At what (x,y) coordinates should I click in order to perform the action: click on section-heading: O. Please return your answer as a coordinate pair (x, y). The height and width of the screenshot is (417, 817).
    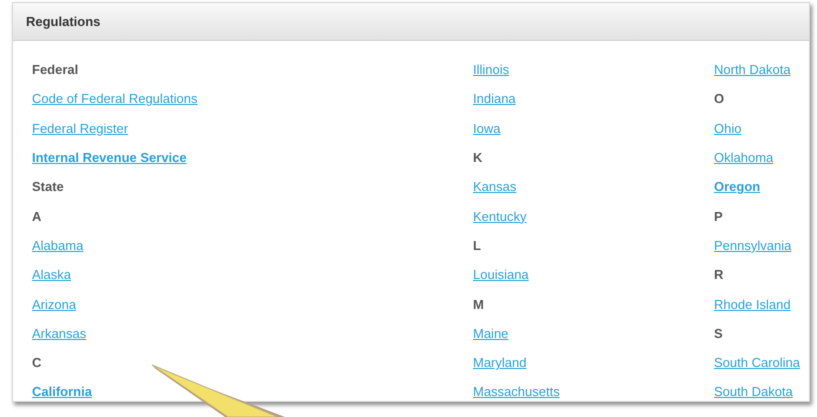
    Looking at the image, I should click on (719, 98).